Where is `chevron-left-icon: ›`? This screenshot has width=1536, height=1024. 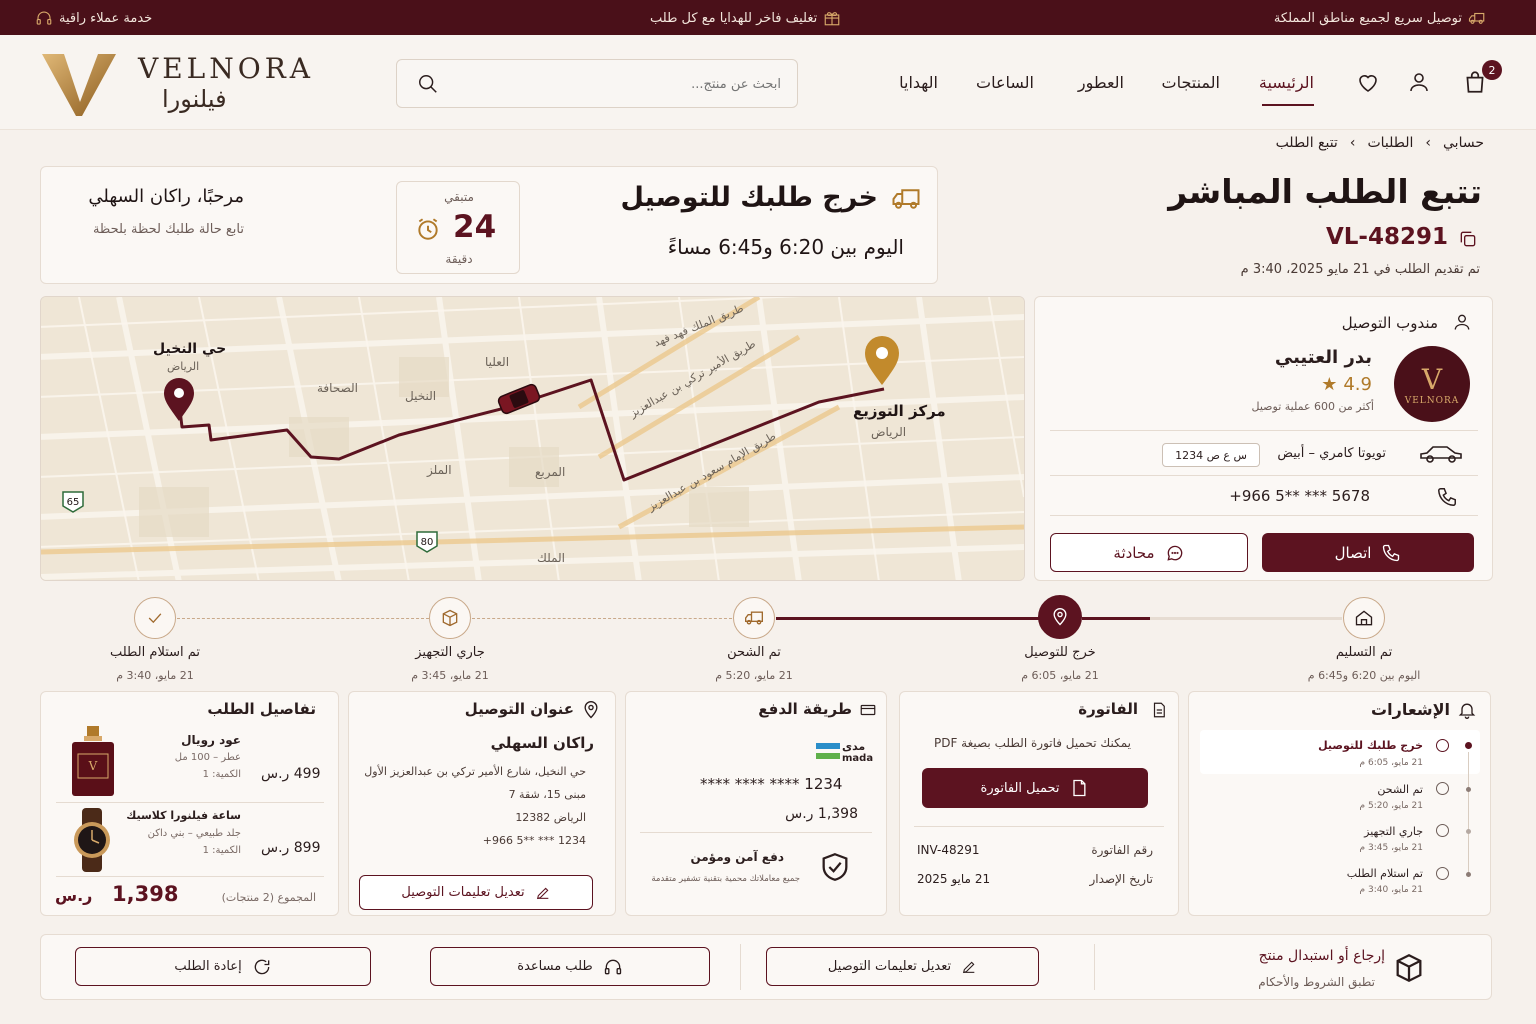 chevron-left-icon: › is located at coordinates (1352, 143).